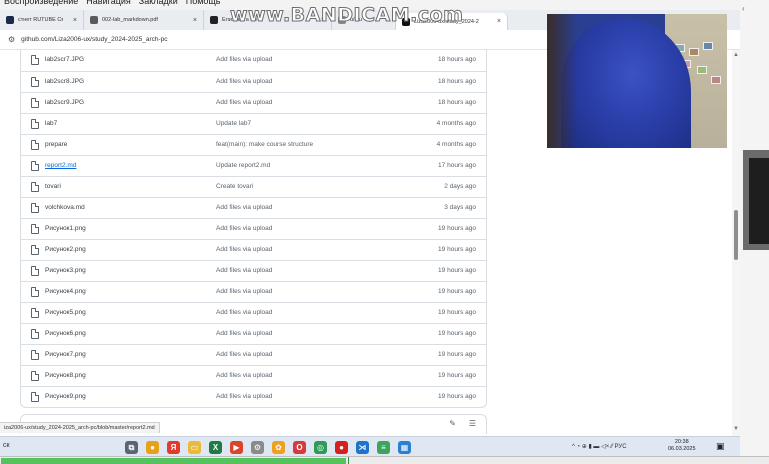 The width and height of the screenshot is (769, 464). I want to click on commit-message-link: Update report2.md, so click(243, 165).